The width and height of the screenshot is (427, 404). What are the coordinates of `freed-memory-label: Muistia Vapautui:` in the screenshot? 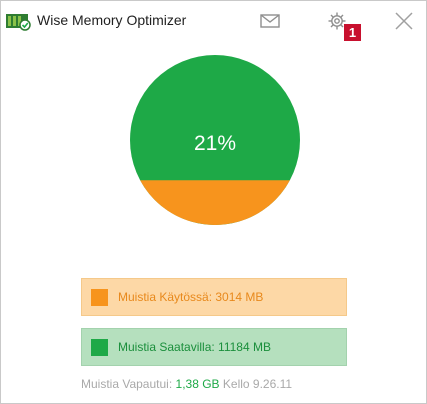 It's located at (127, 384).